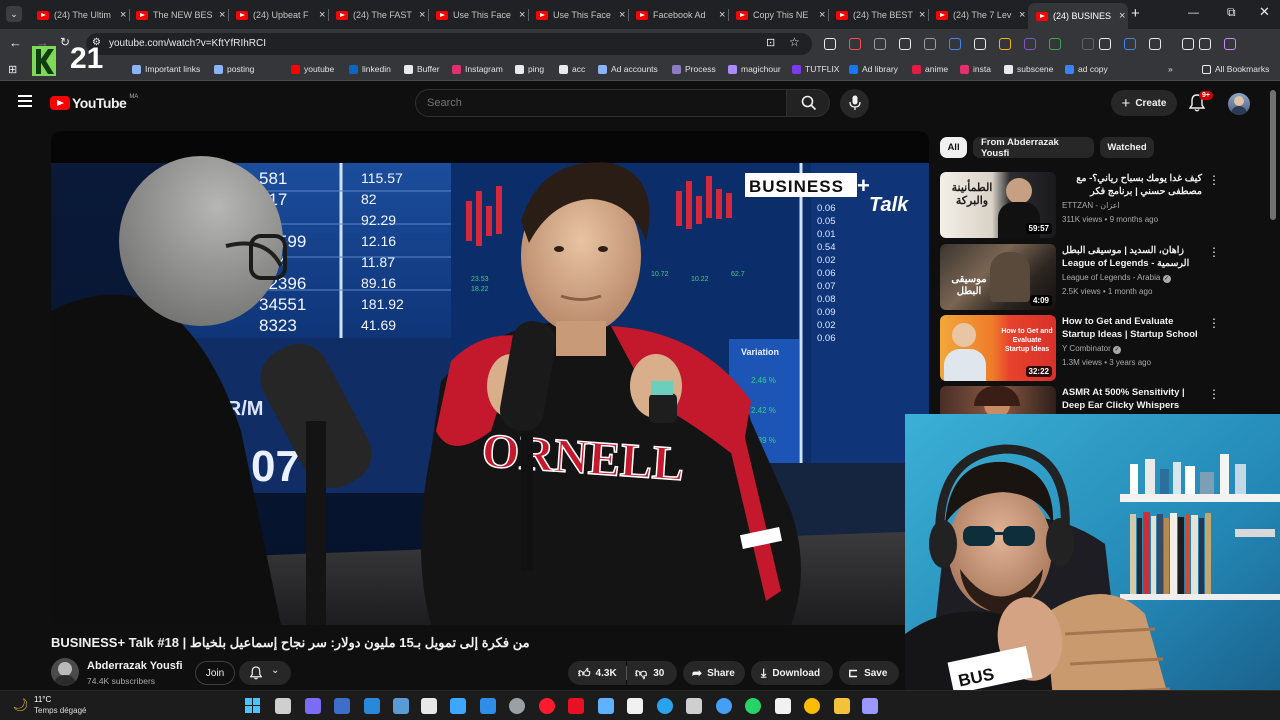  I want to click on video-thumbnail: الطمأنينة والبركة 59:57, so click(998, 205).